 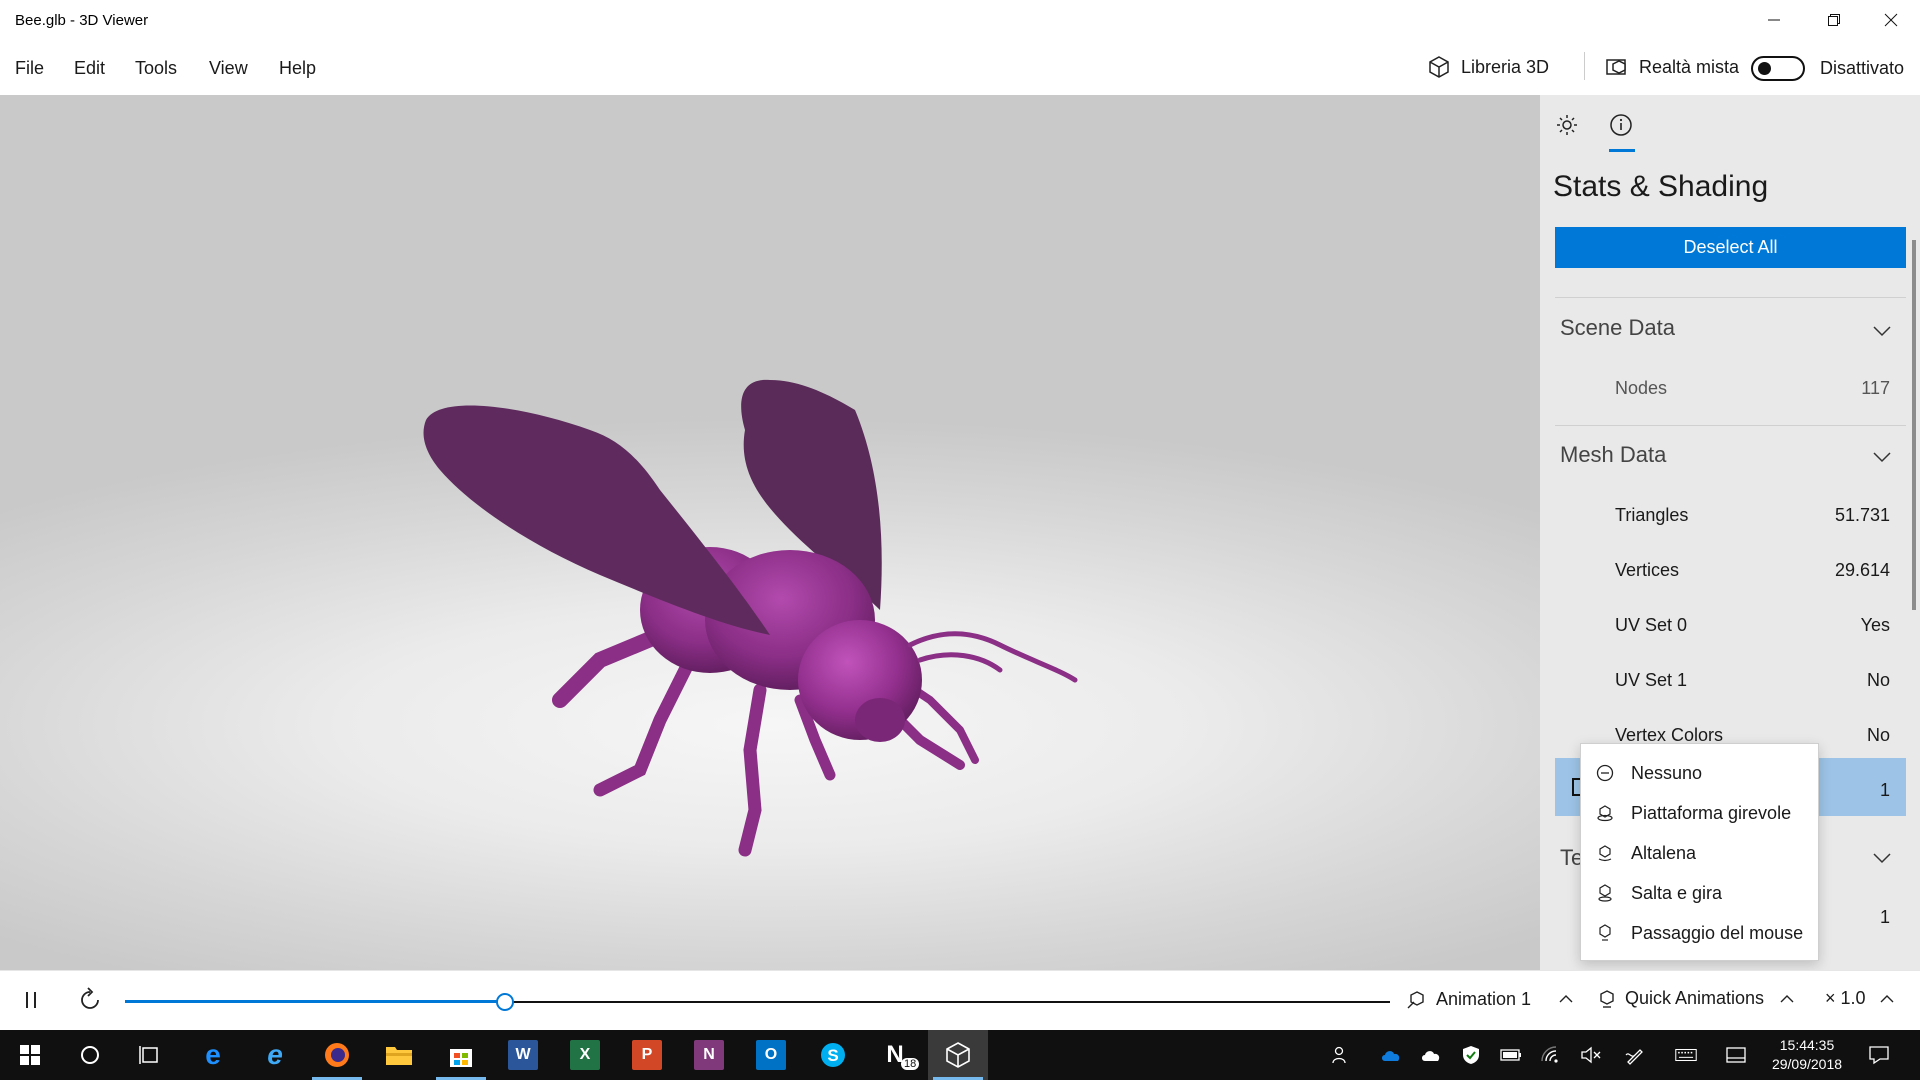 I want to click on menu-item-none: Nessuno, so click(x=1699, y=773).